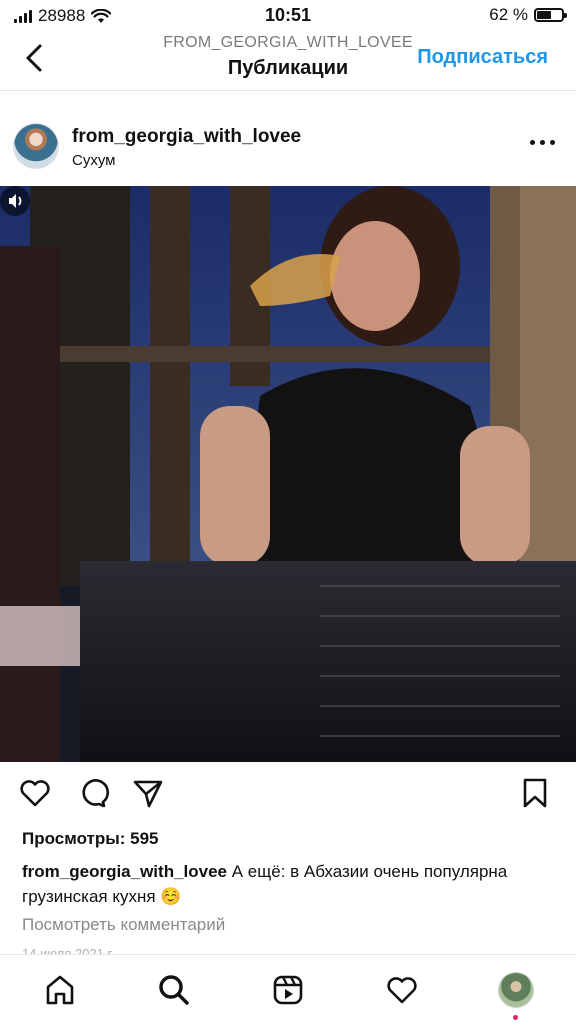 This screenshot has height=1025, width=576. I want to click on post-header: from_georgia_with_lovee Сухум, so click(288, 148).